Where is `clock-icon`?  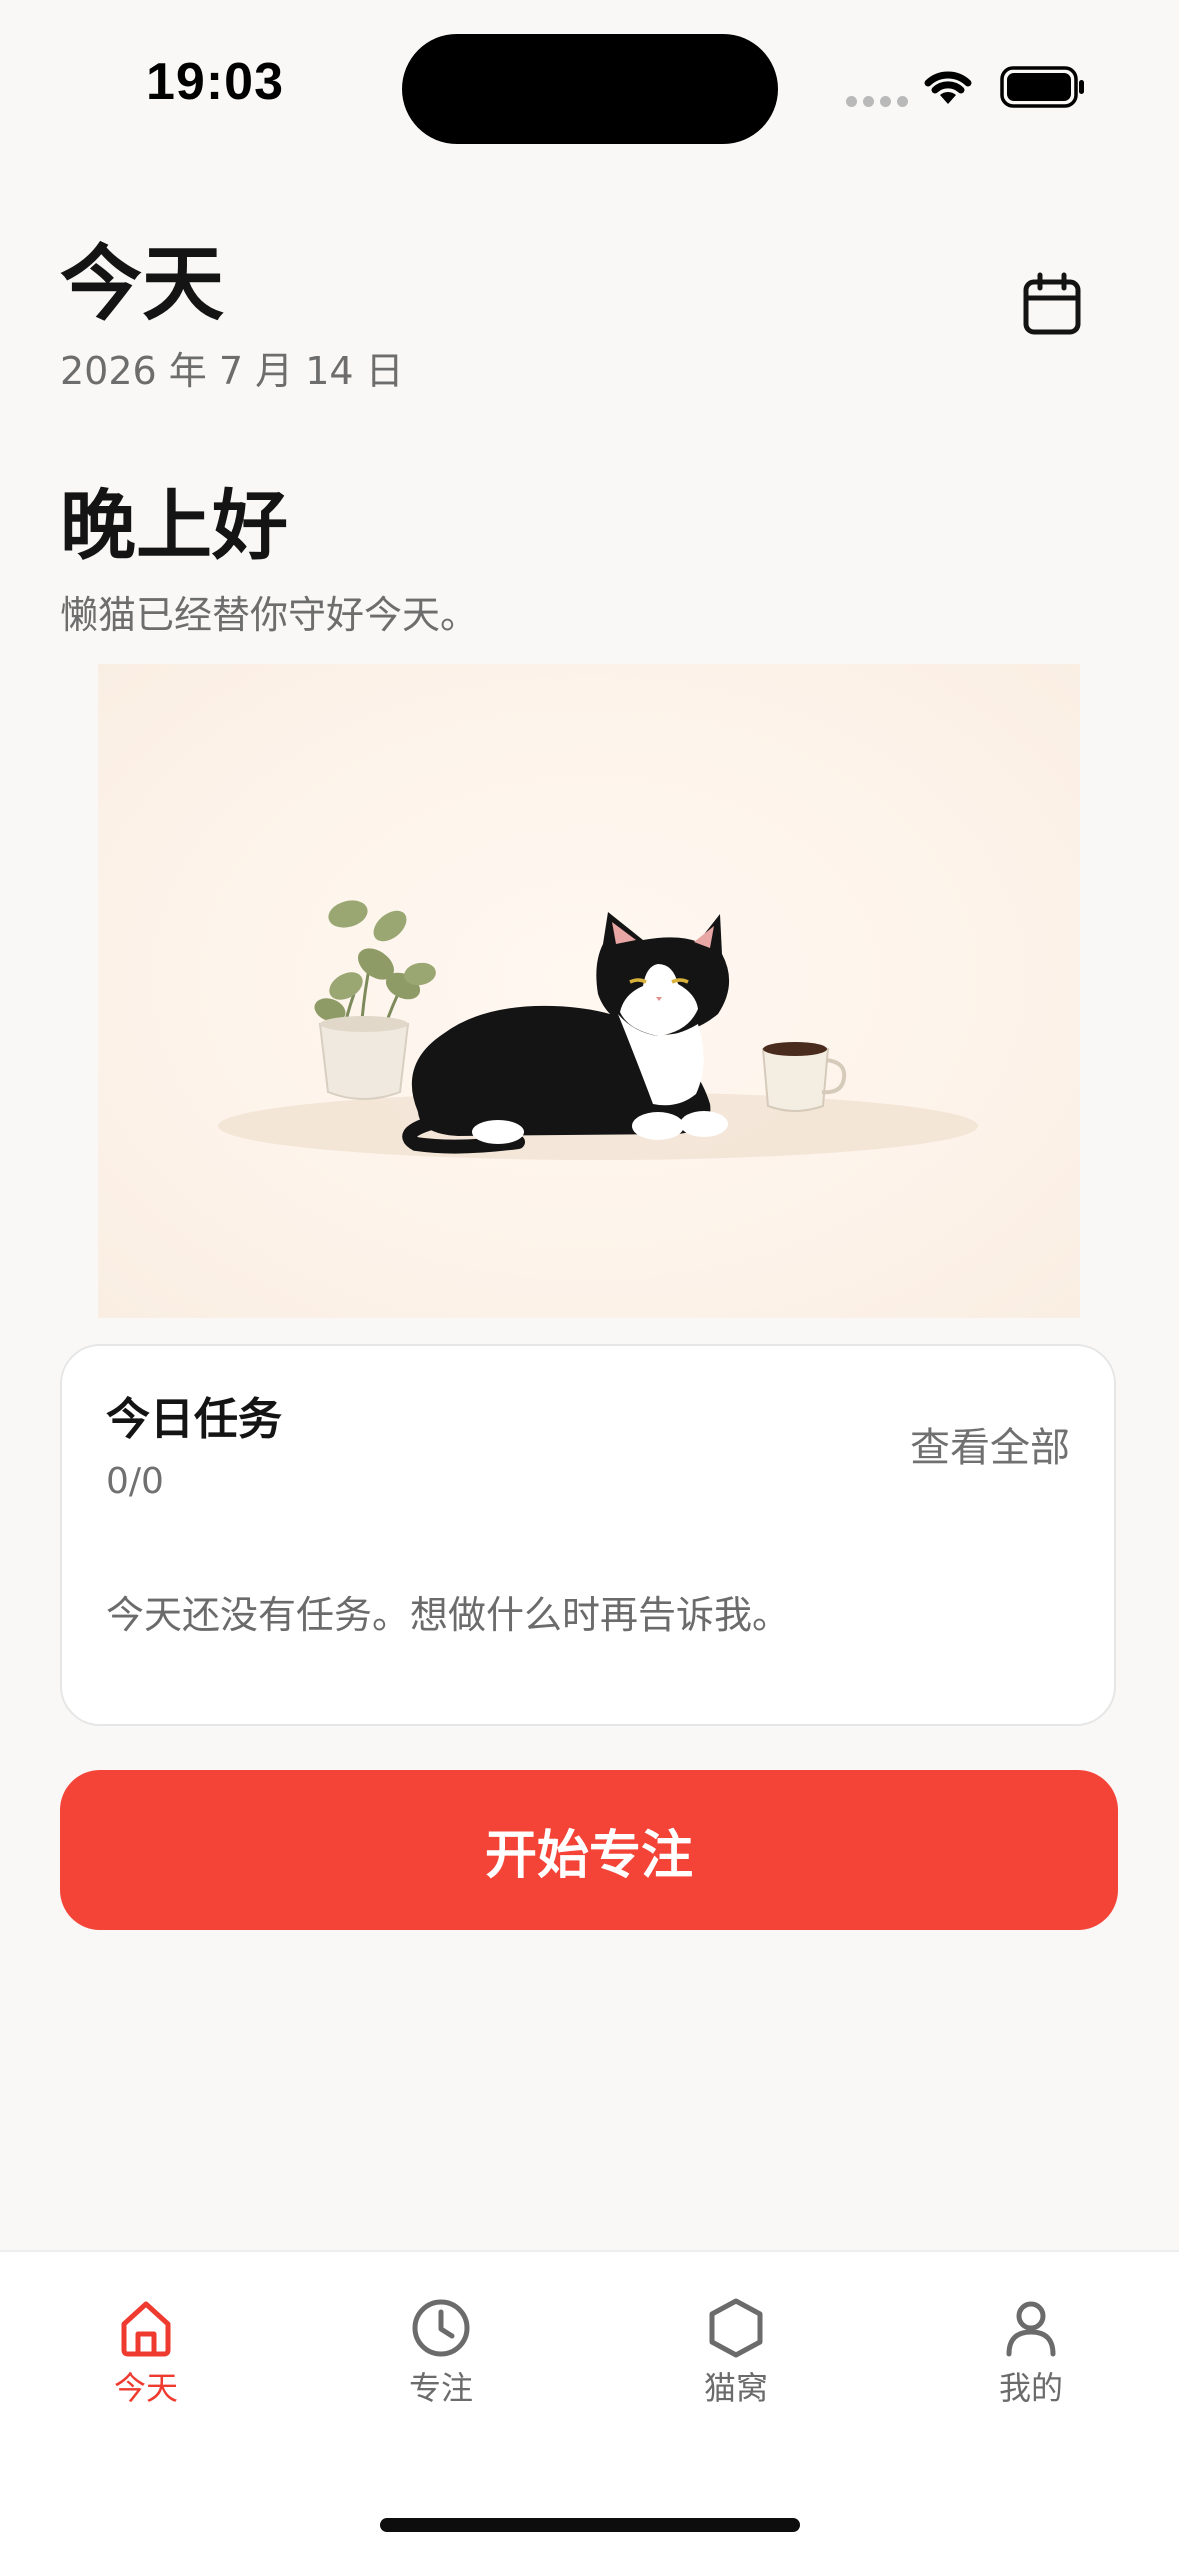 clock-icon is located at coordinates (441, 2328).